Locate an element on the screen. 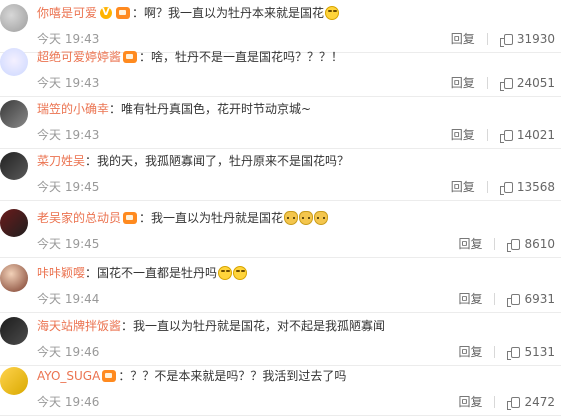 The image size is (561, 416). verified-v-icon is located at coordinates (106, 13).